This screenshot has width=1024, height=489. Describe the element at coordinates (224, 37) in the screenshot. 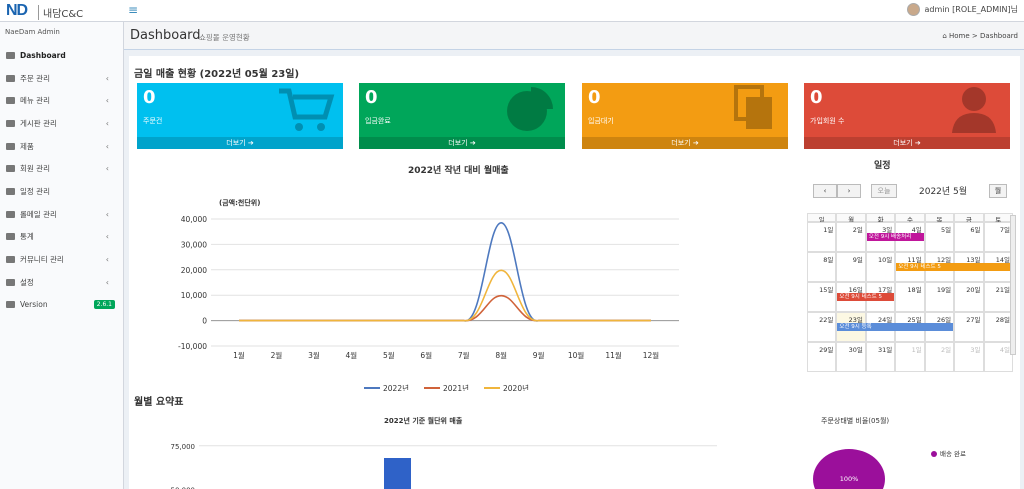

I see `page-subtitle: 쇼핑몰 운영현황` at that location.